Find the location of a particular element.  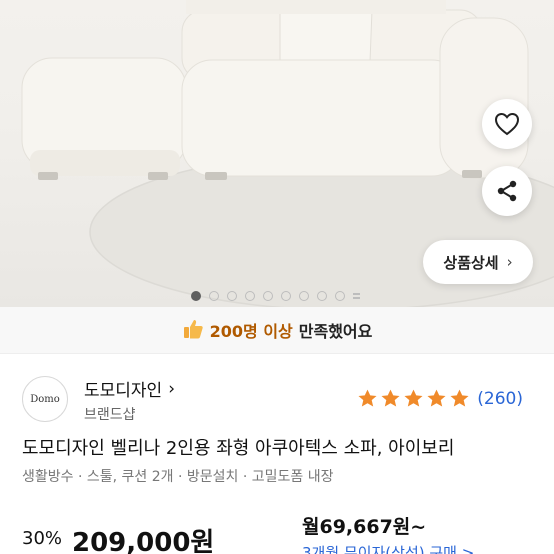

share-button is located at coordinates (507, 191).